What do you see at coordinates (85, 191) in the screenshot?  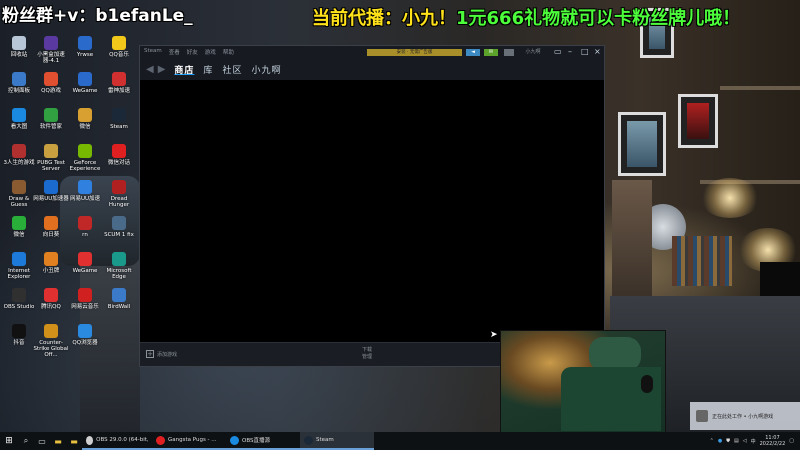 I see `desktop-icon: 网易UU加速` at bounding box center [85, 191].